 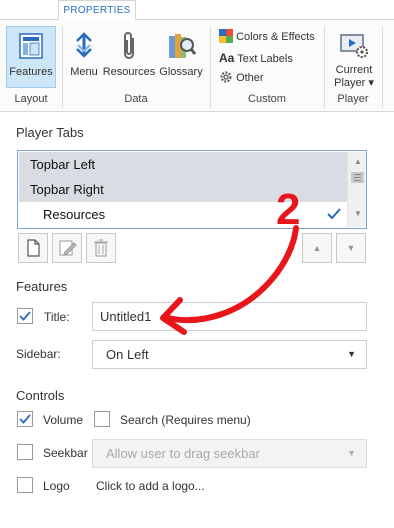 What do you see at coordinates (288, 209) in the screenshot?
I see `annotation-number: 2` at bounding box center [288, 209].